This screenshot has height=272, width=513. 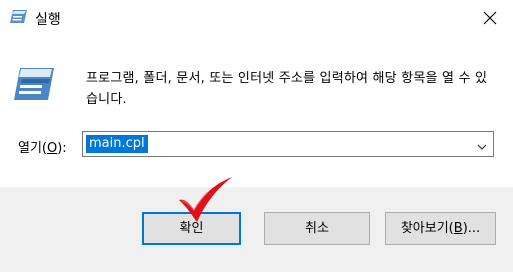 I want to click on dropdown-button, so click(x=482, y=147).